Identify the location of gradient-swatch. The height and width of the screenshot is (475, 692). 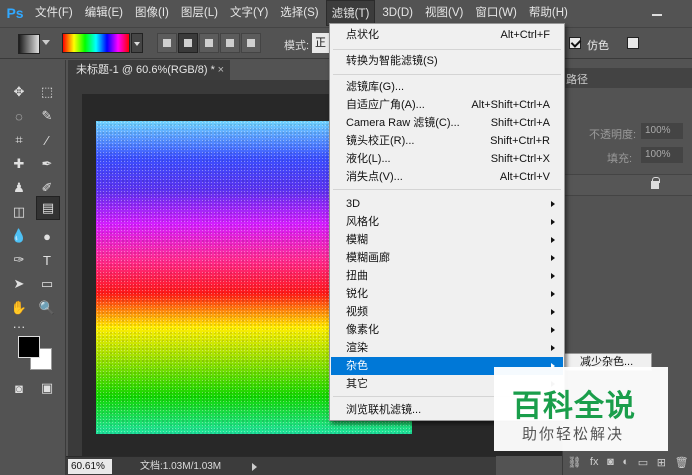
(96, 43).